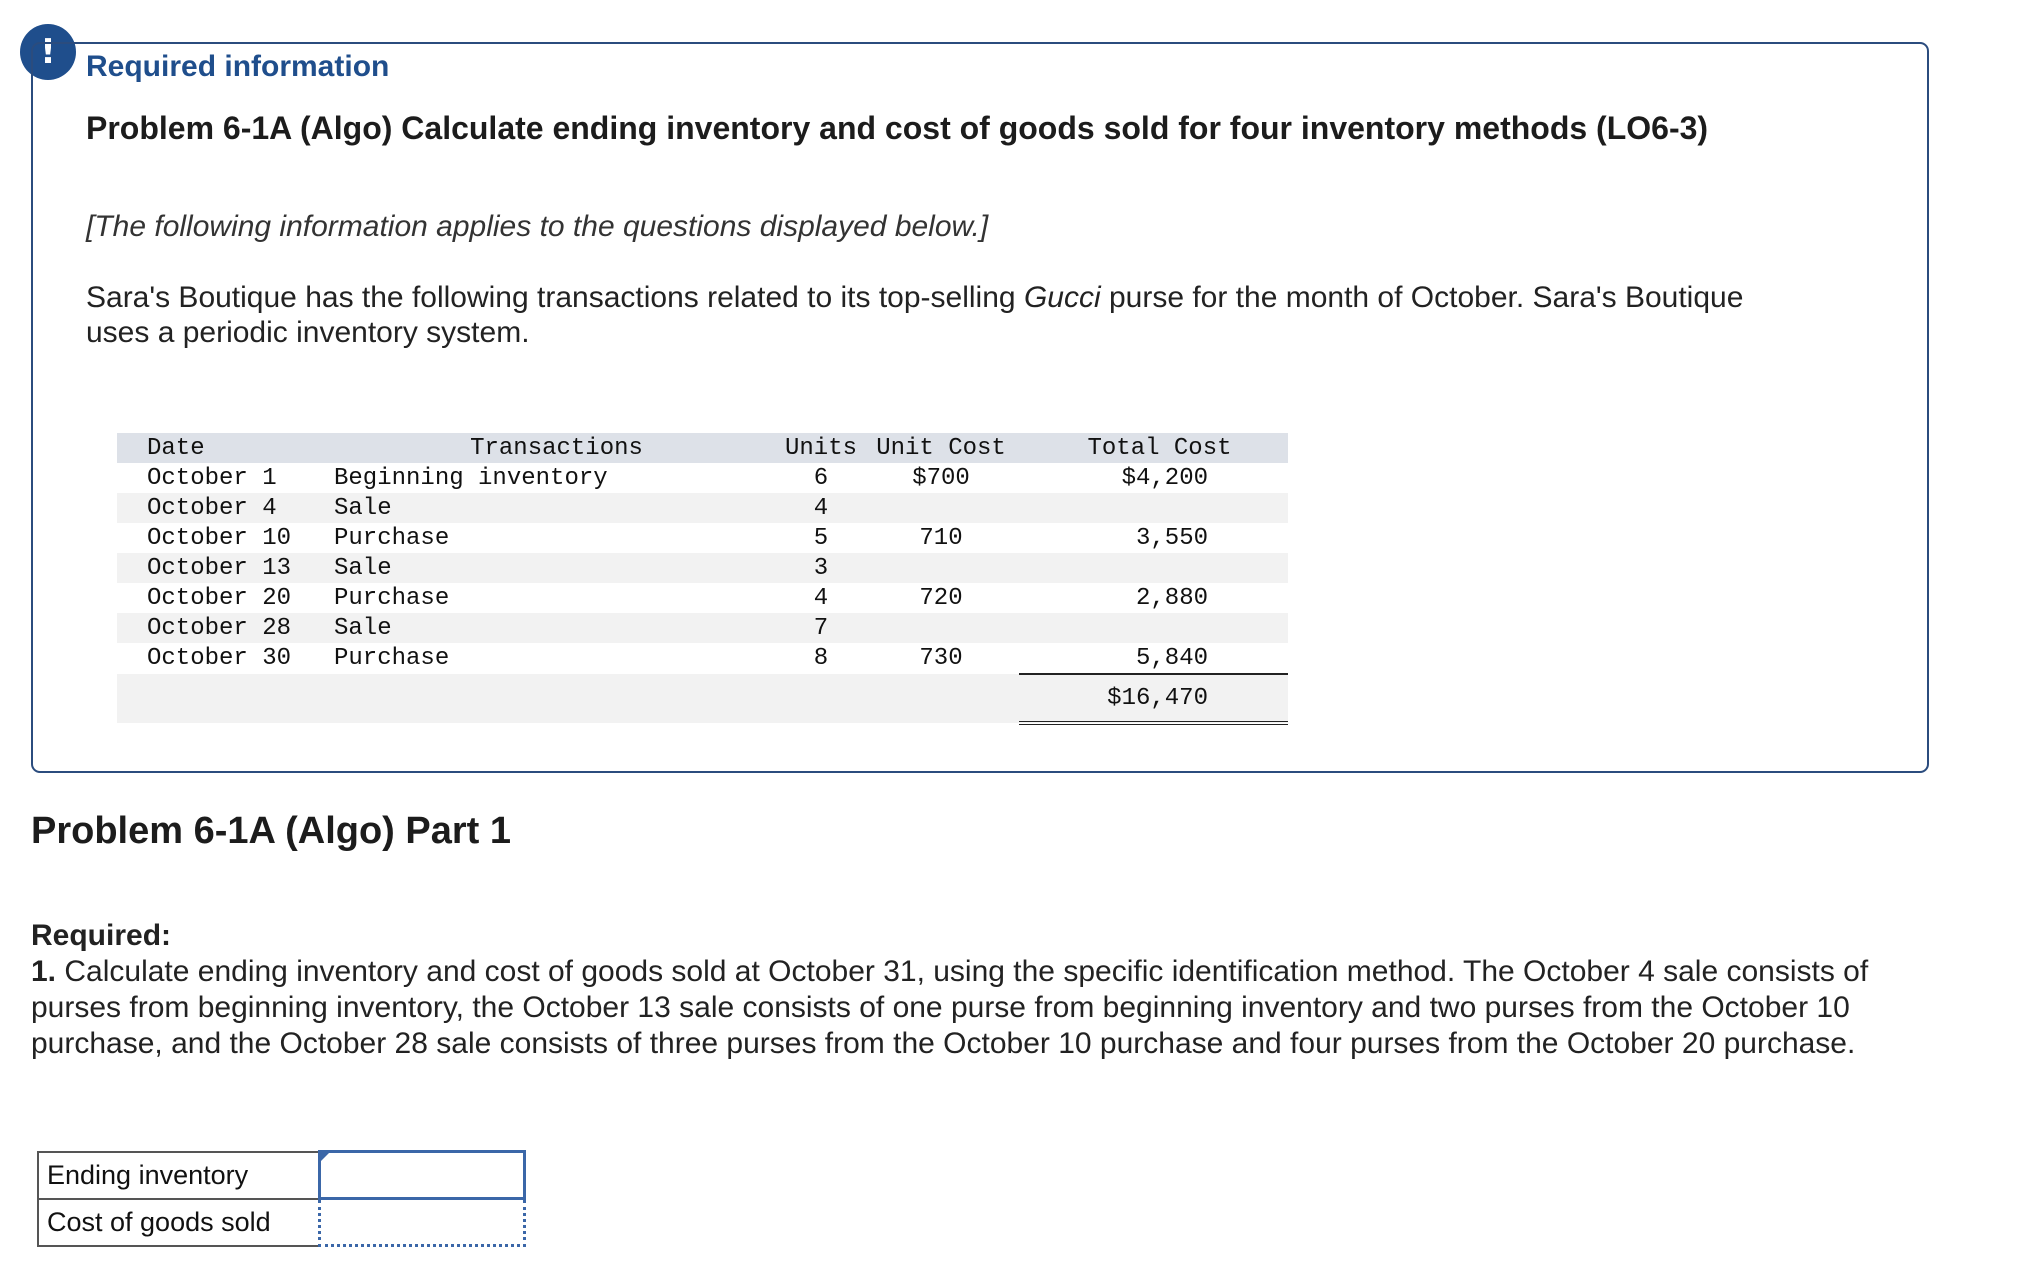 The height and width of the screenshot is (1272, 2020). What do you see at coordinates (1171, 598) in the screenshot?
I see `row-total-cost: 2,880` at bounding box center [1171, 598].